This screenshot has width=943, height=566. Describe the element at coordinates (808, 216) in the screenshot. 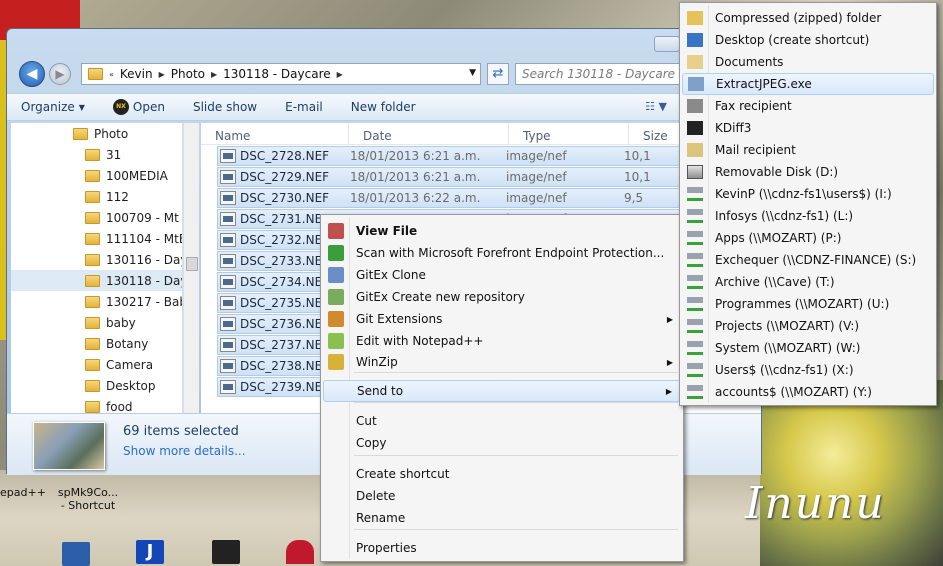

I see `send-to-item: Infosys (\\cdnz-fs1) (L:)` at that location.